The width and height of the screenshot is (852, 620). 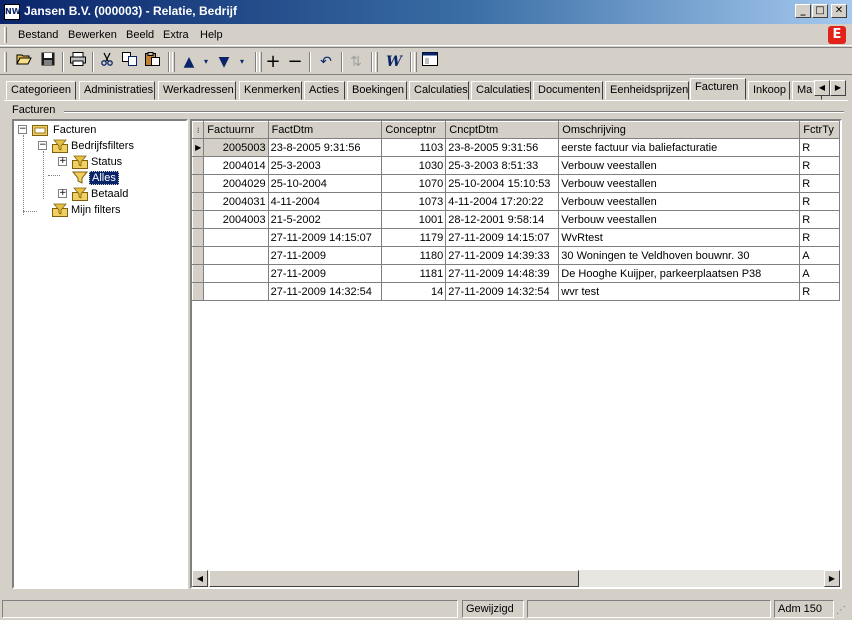 What do you see at coordinates (270, 90) in the screenshot?
I see `tab-kenmerken: Kenmerken` at bounding box center [270, 90].